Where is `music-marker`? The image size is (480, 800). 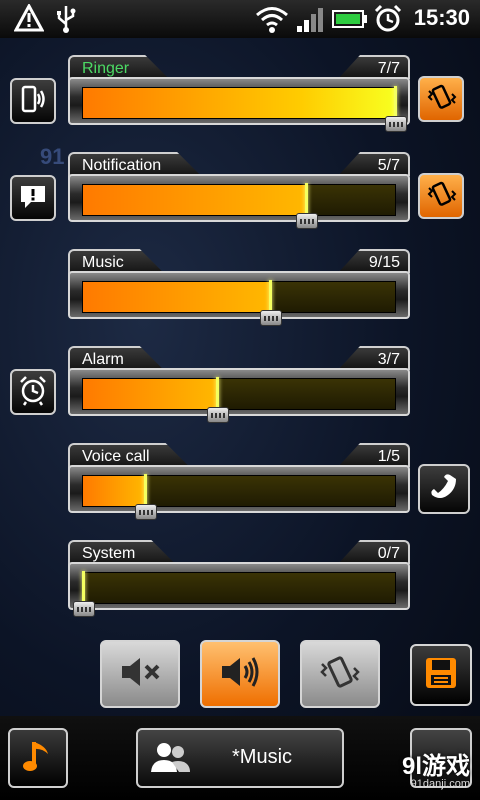
music-marker is located at coordinates (271, 297).